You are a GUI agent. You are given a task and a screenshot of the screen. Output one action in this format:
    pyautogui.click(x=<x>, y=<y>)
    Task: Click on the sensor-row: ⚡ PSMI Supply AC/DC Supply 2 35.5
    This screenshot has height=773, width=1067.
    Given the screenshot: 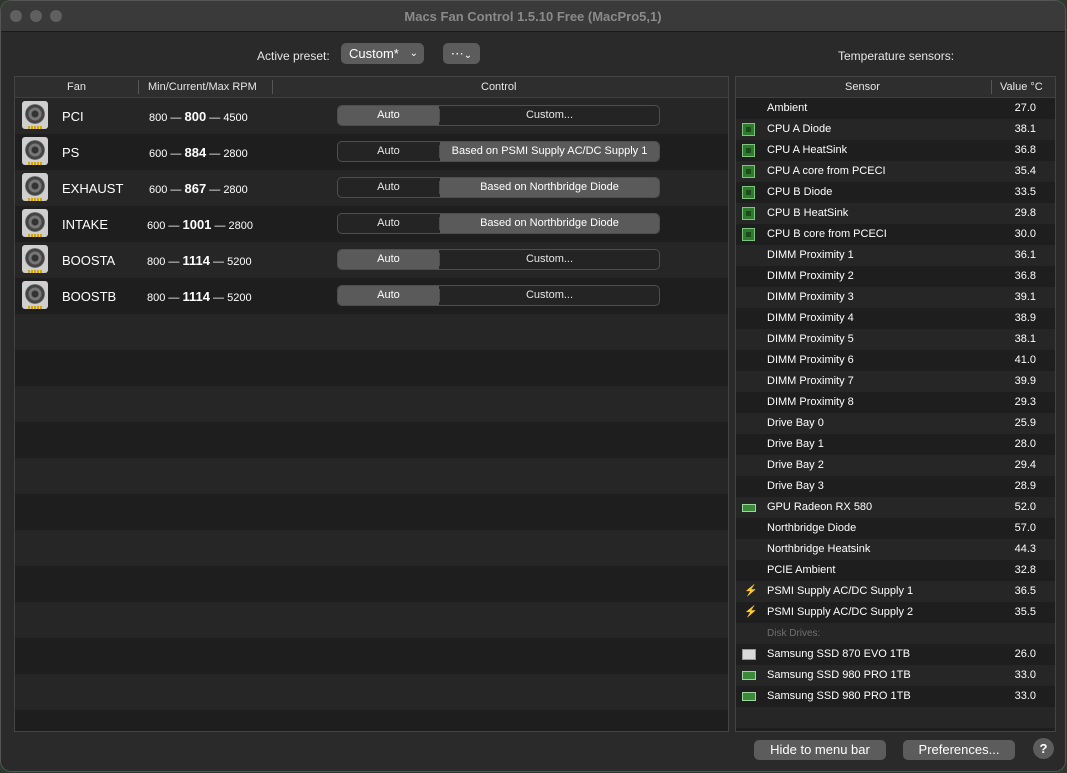 What is the action you would take?
    pyautogui.click(x=895, y=612)
    